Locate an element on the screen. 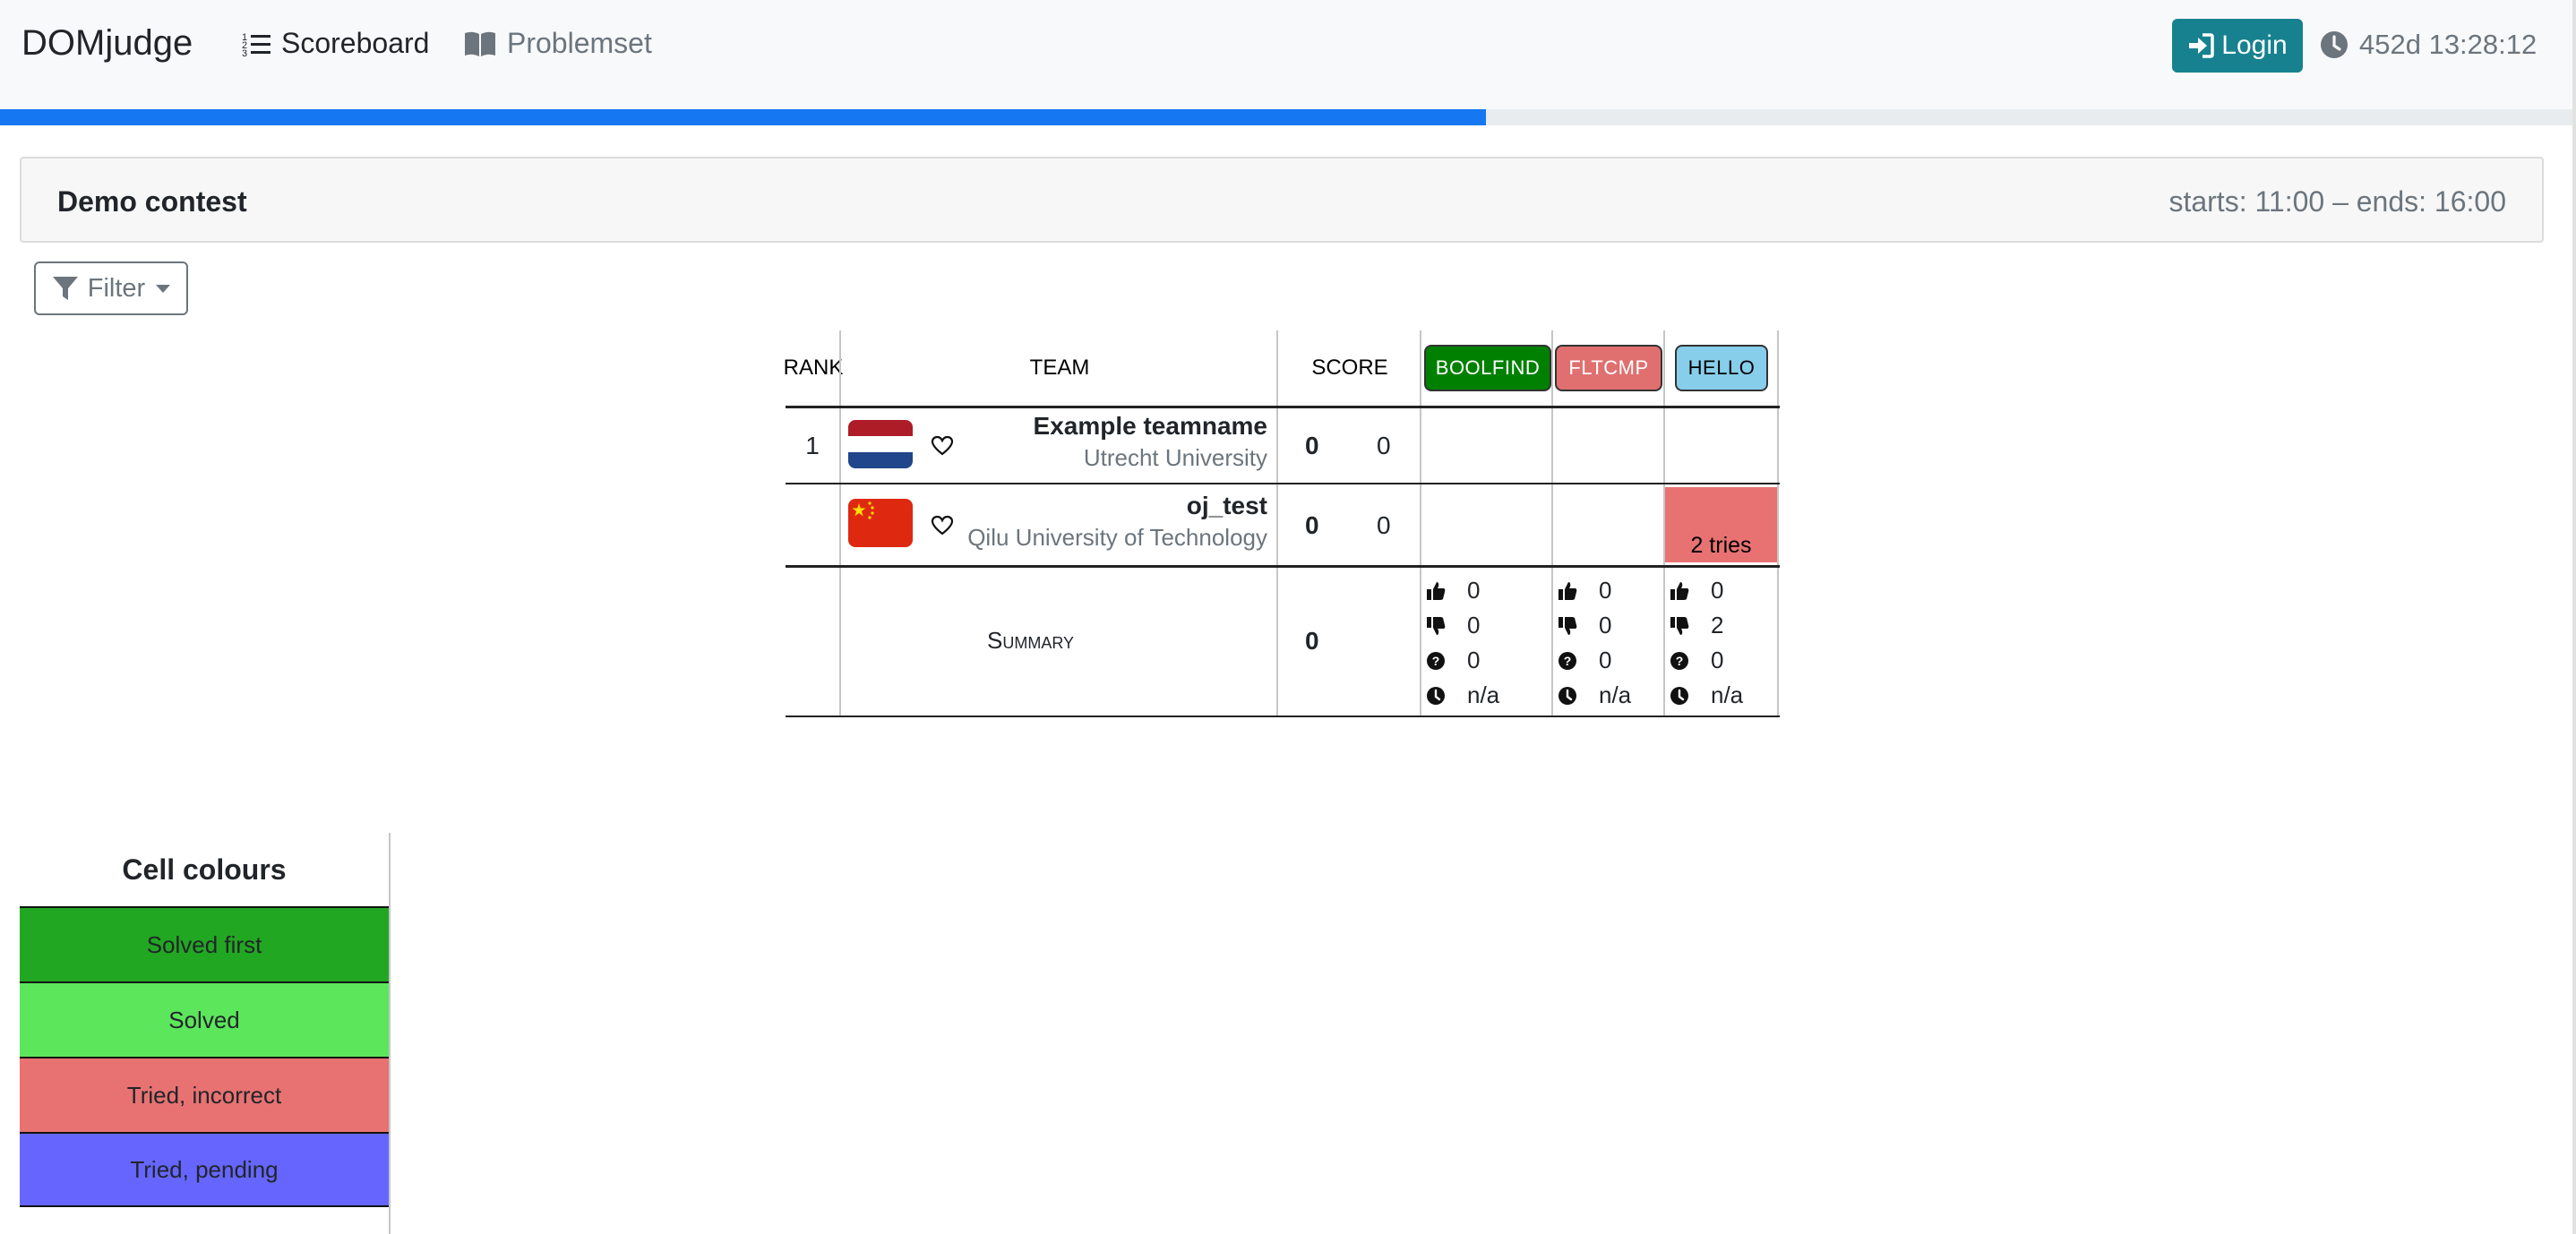 The image size is (2576, 1234). team-affiliation: Utrecht University is located at coordinates (1175, 457).